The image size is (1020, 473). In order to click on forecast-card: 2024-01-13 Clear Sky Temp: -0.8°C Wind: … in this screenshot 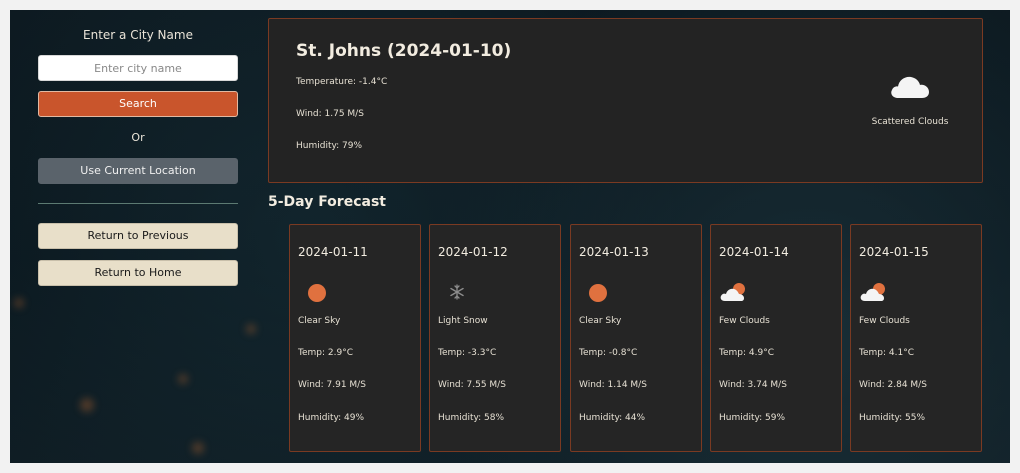, I will do `click(636, 338)`.